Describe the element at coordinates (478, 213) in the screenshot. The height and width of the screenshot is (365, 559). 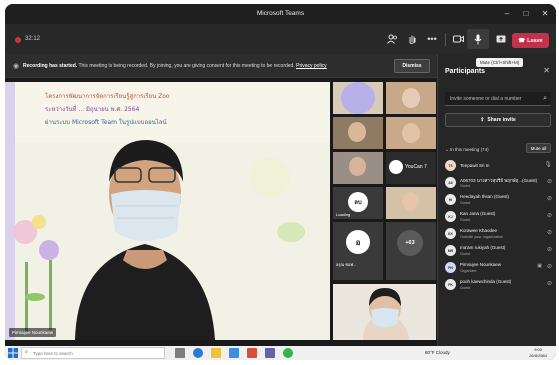
I see `participant-name: Kan Jana (Guest)` at that location.